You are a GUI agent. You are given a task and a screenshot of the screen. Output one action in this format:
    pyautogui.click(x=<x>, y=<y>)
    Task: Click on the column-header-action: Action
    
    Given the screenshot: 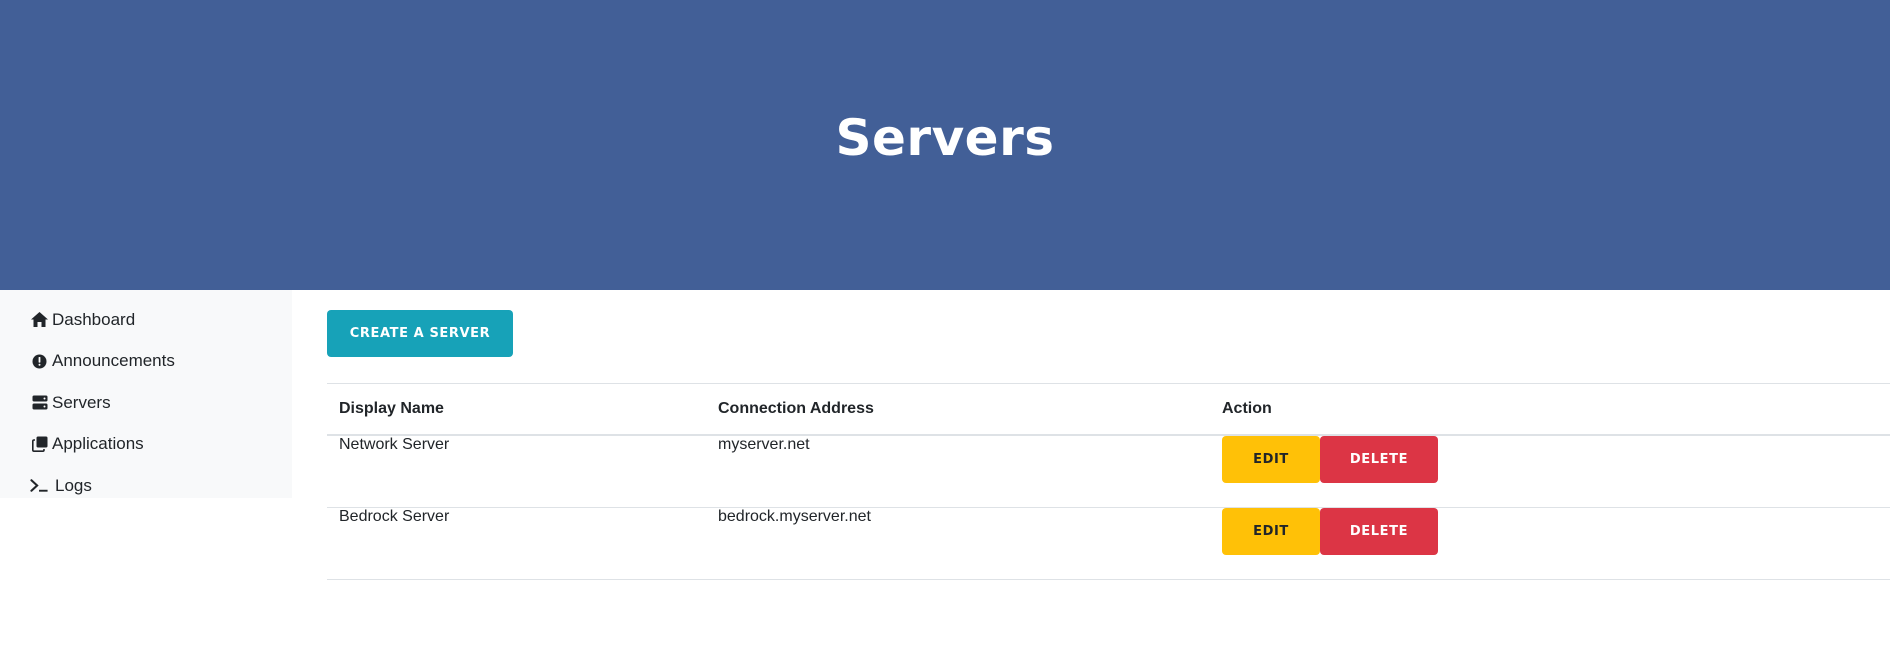 What is the action you would take?
    pyautogui.click(x=1550, y=409)
    